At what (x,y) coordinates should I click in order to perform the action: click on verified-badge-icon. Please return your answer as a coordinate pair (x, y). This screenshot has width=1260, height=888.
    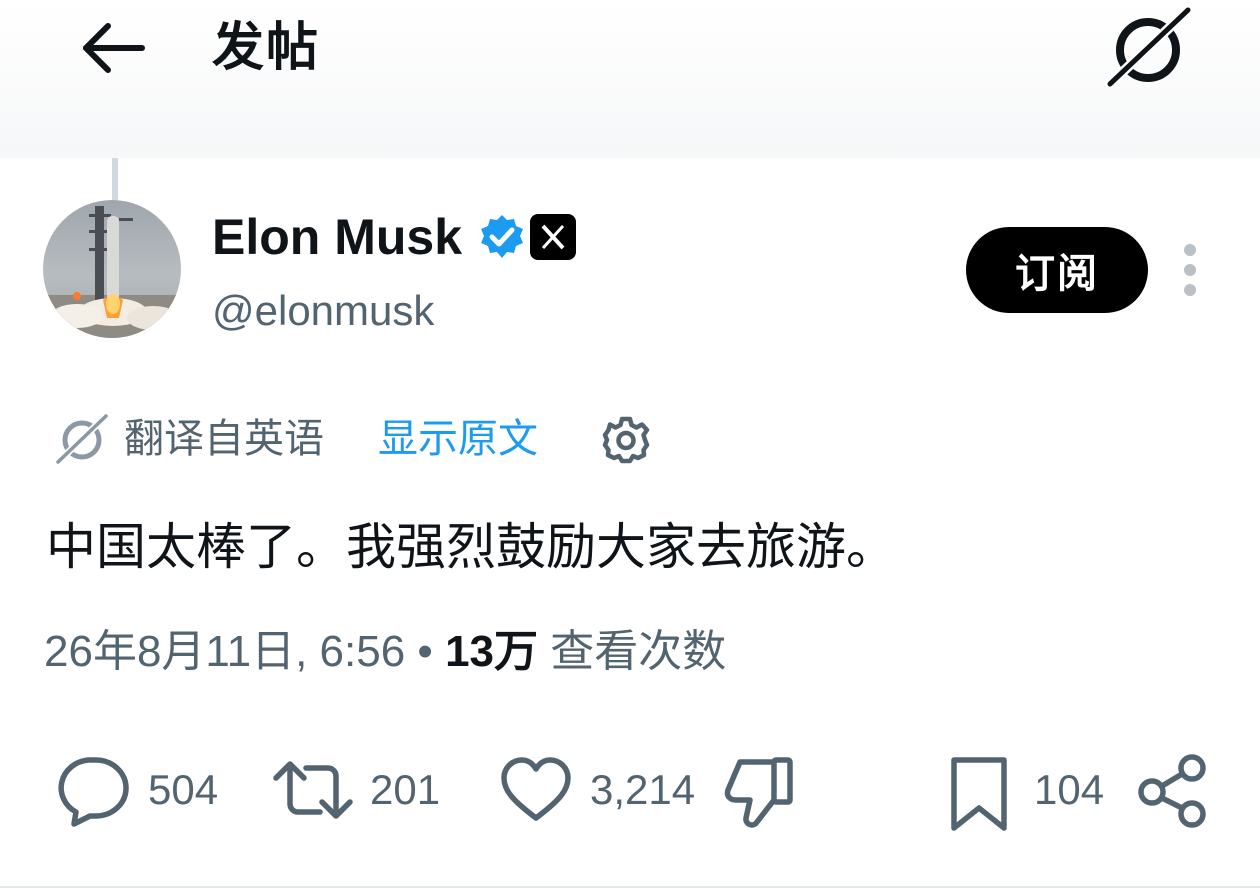
    Looking at the image, I should click on (502, 237).